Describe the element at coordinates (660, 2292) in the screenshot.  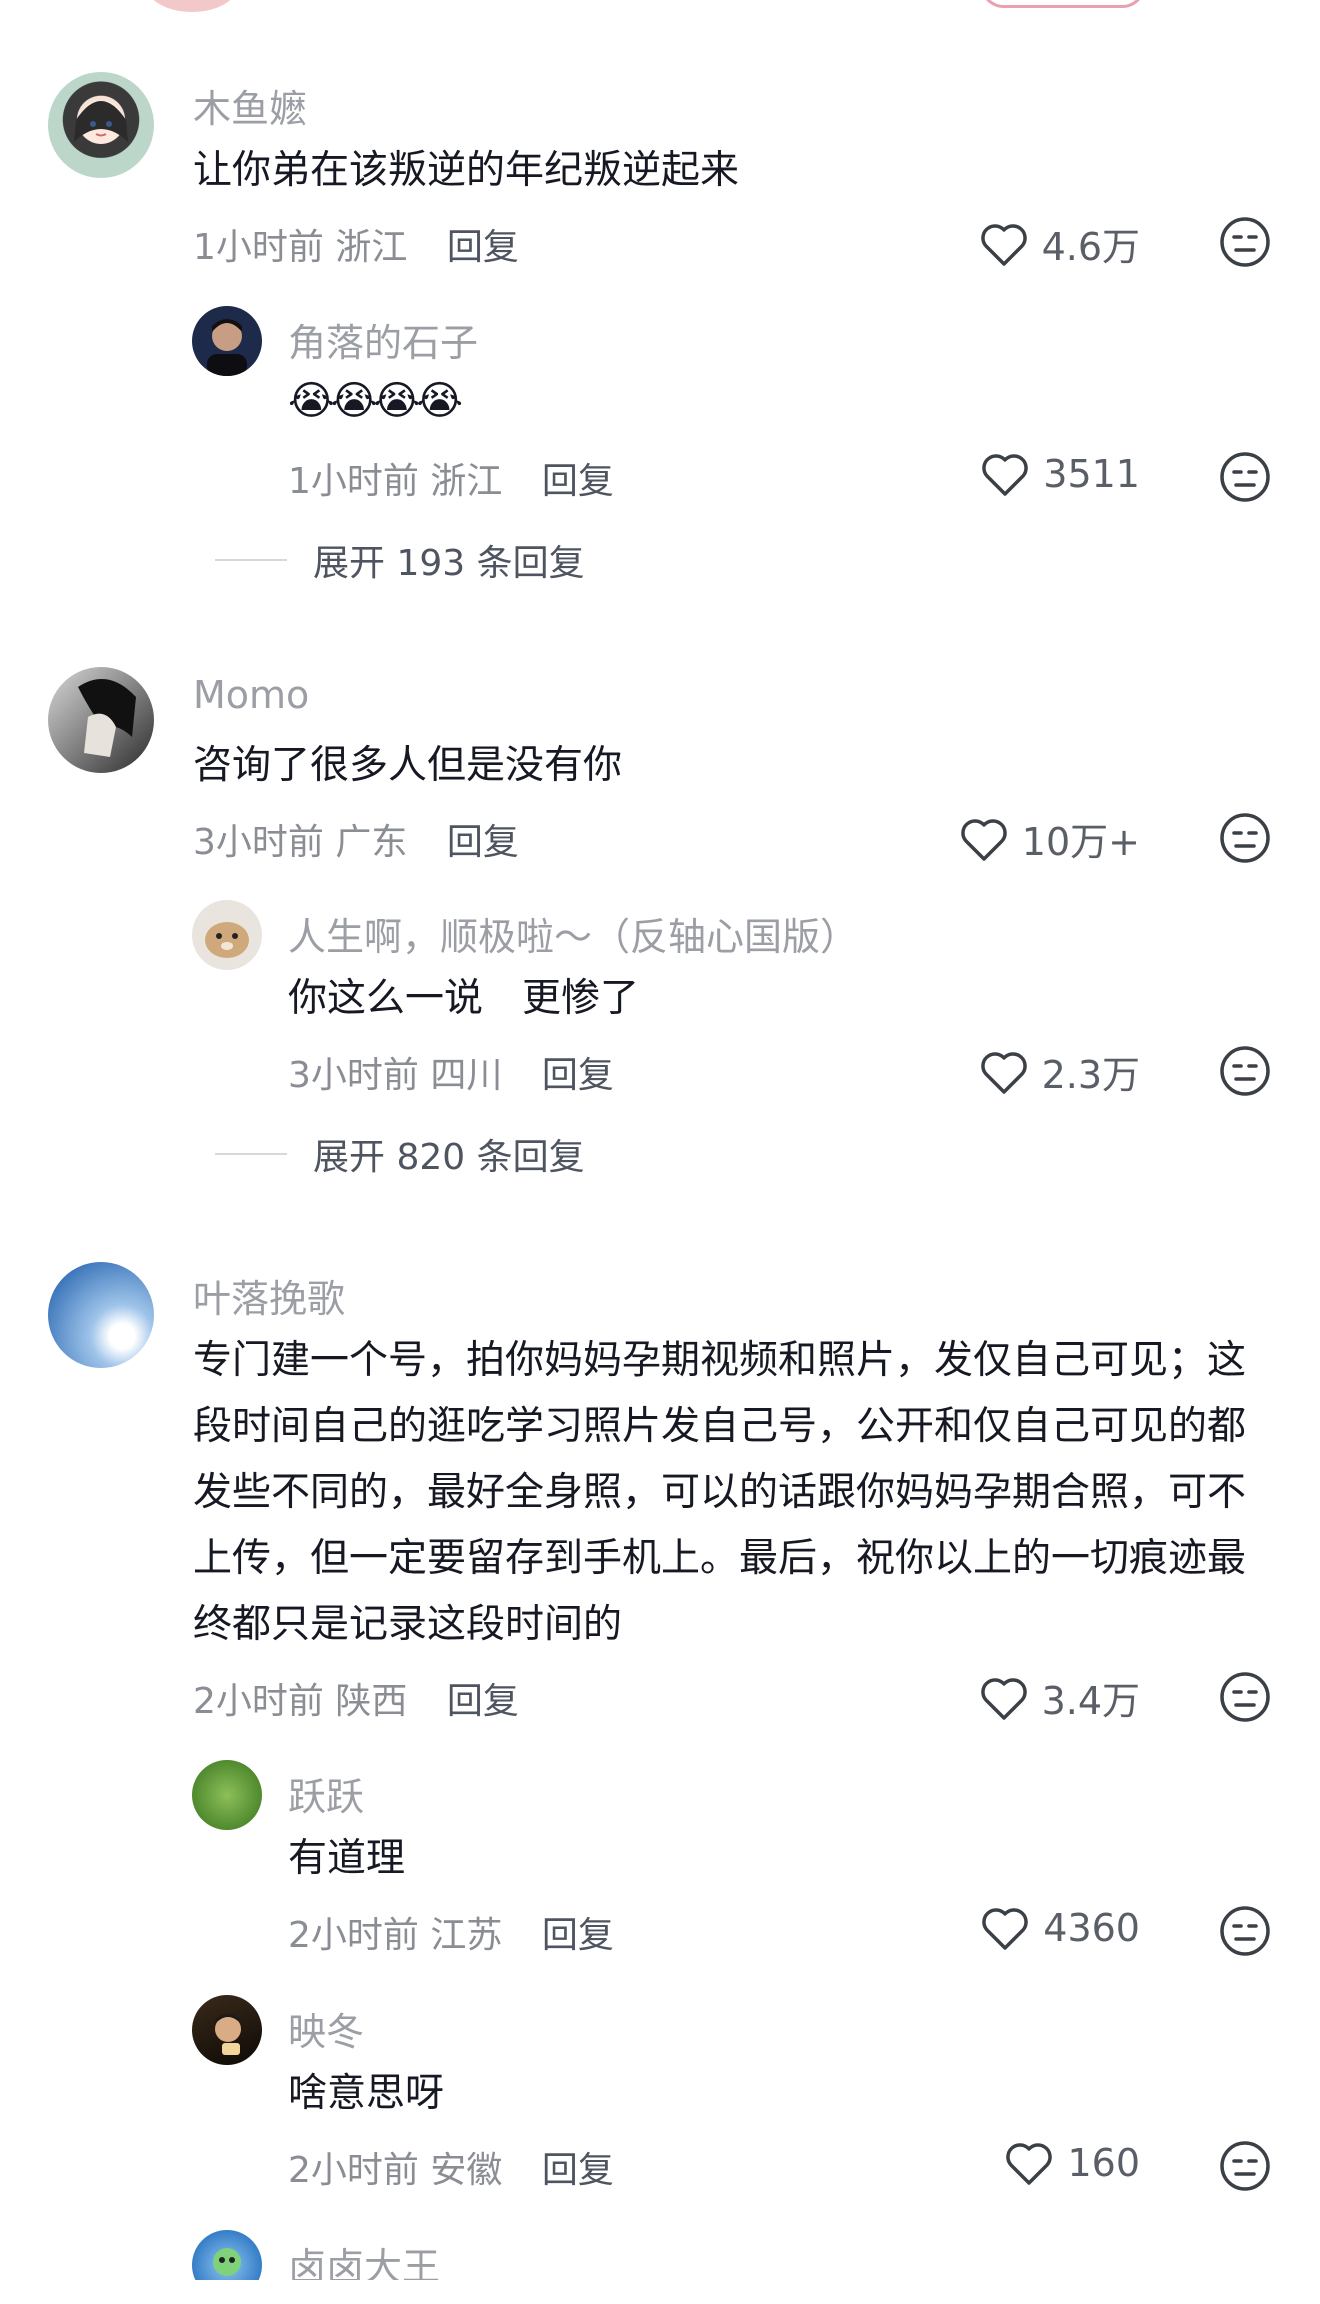
I see `page-bottom-edge` at that location.